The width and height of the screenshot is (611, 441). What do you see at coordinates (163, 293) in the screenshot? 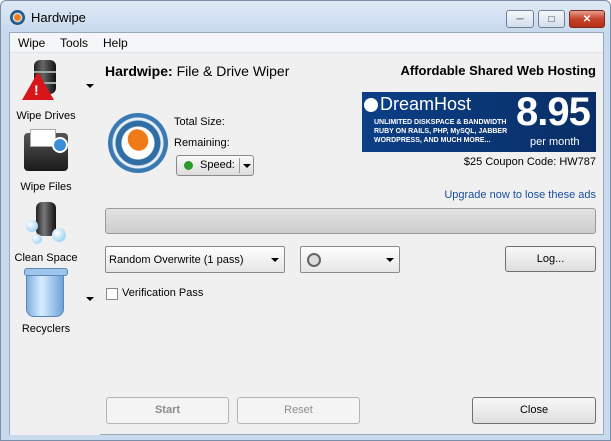
I see `verification-pass-label: Verification Pass` at bounding box center [163, 293].